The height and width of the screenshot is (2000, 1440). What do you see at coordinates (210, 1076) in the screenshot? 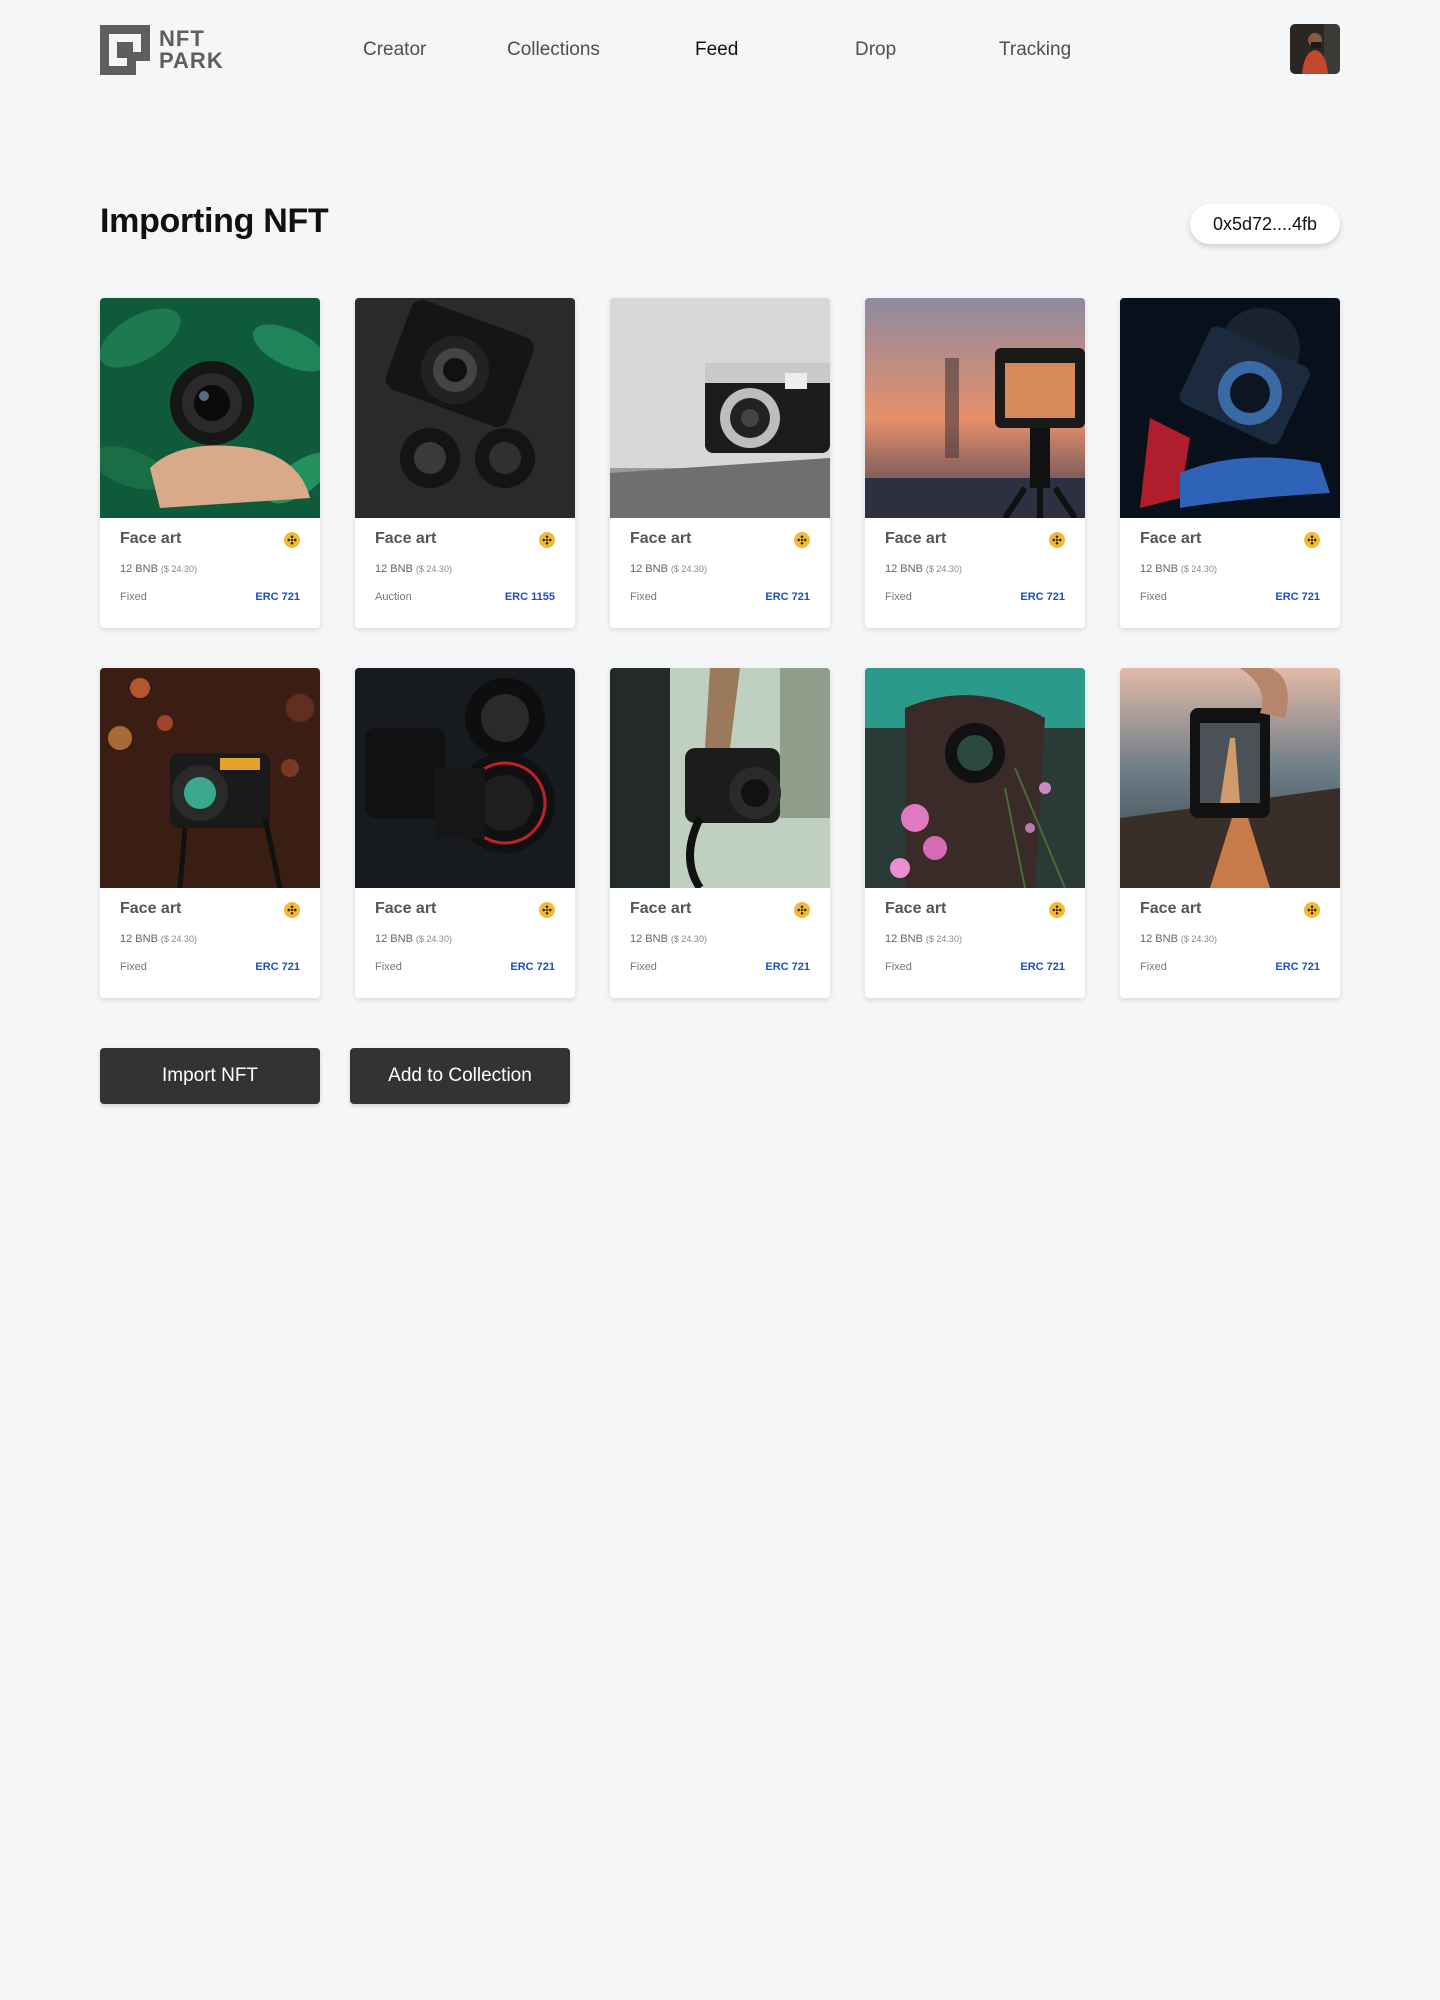
I see `import-nft-button: Import NFT` at bounding box center [210, 1076].